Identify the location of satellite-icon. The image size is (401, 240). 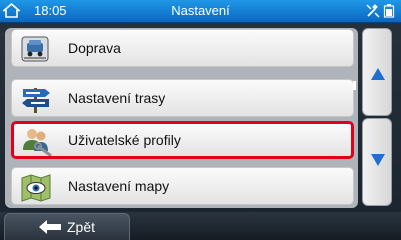
(373, 11).